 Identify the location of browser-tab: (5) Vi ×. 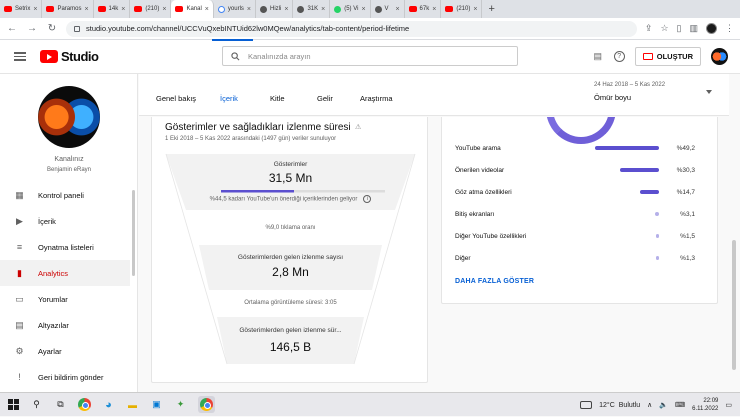
(350, 9).